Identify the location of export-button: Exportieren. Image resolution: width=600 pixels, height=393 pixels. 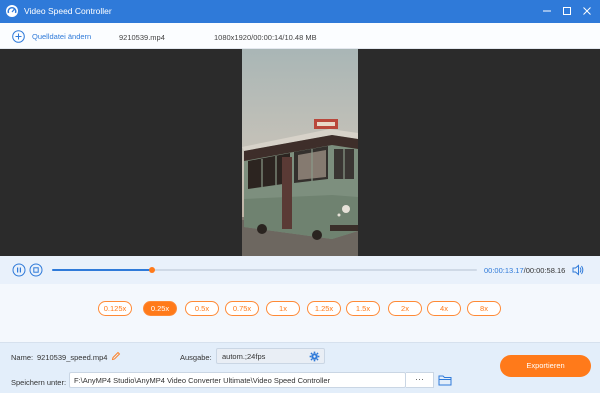
(545, 366).